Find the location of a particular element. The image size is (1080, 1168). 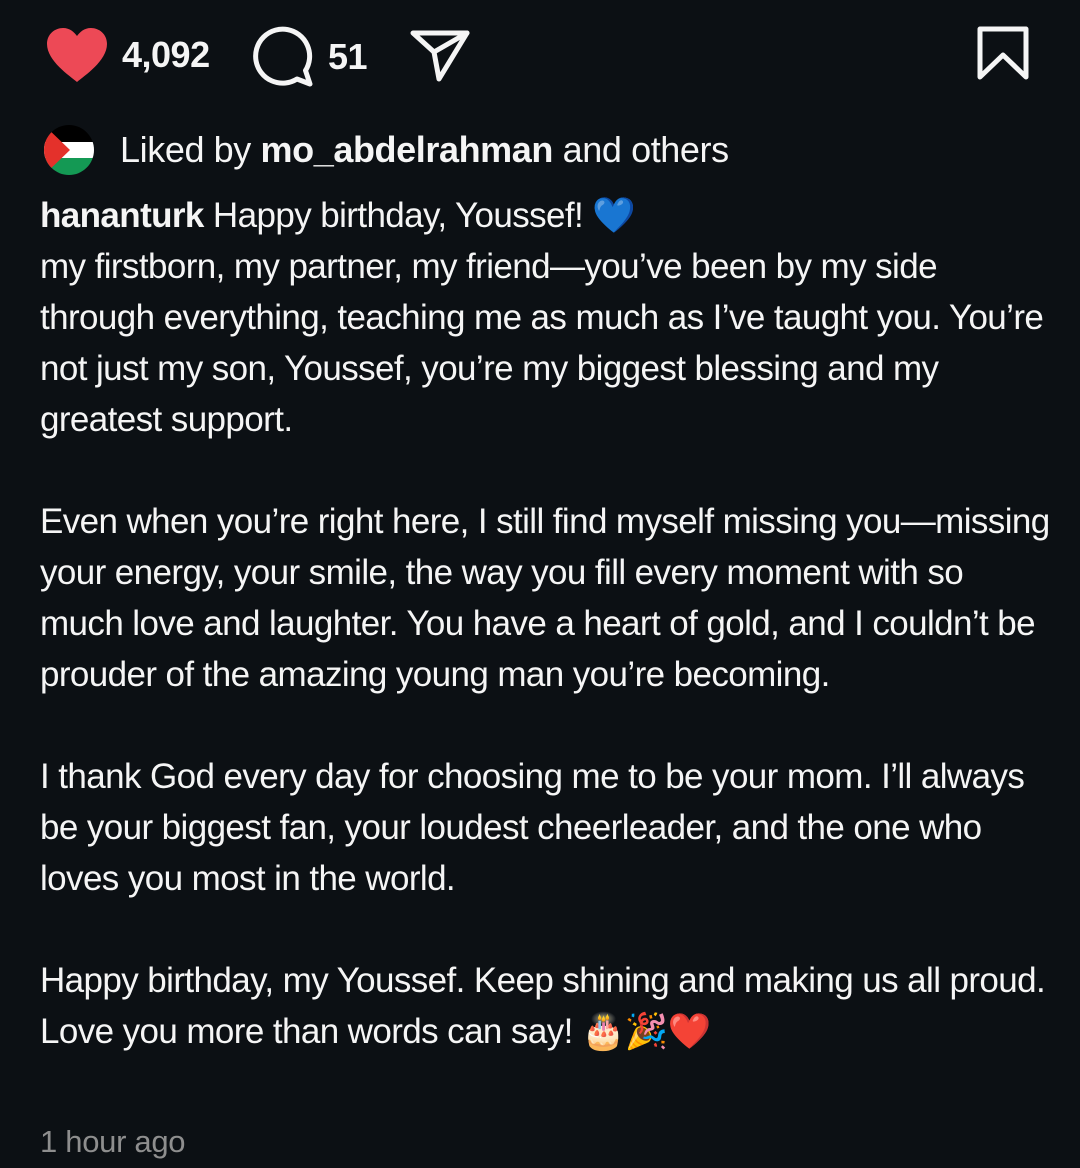

comment-button: 51 is located at coordinates (310, 57).